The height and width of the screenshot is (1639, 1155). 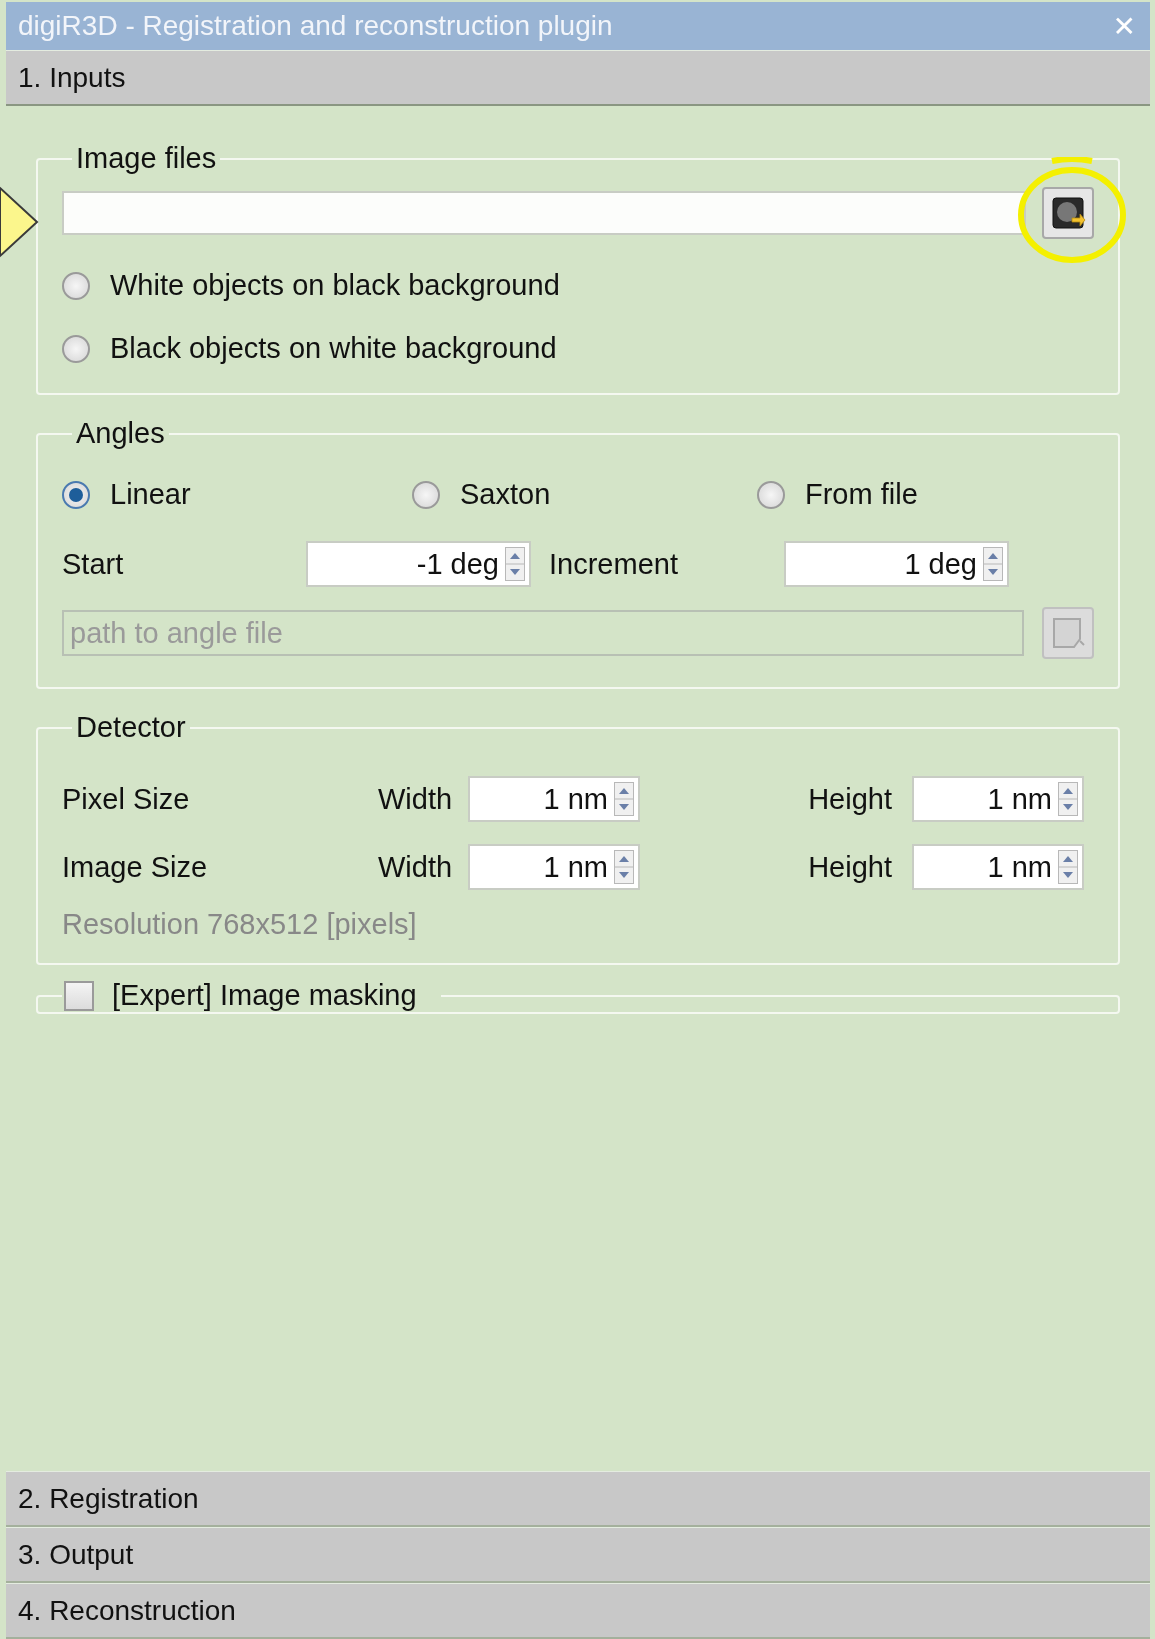 I want to click on browse-button, so click(x=1068, y=213).